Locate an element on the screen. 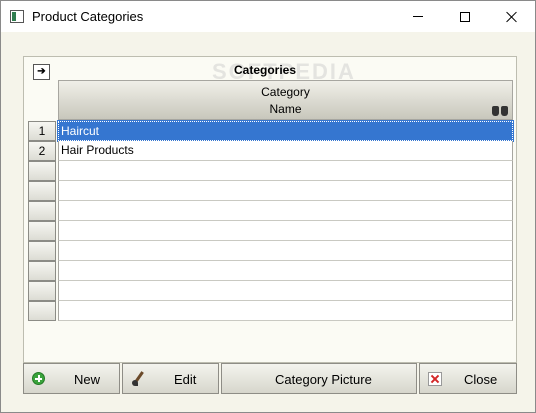 This screenshot has height=413, width=536. edit-button-label: Edit is located at coordinates (185, 379).